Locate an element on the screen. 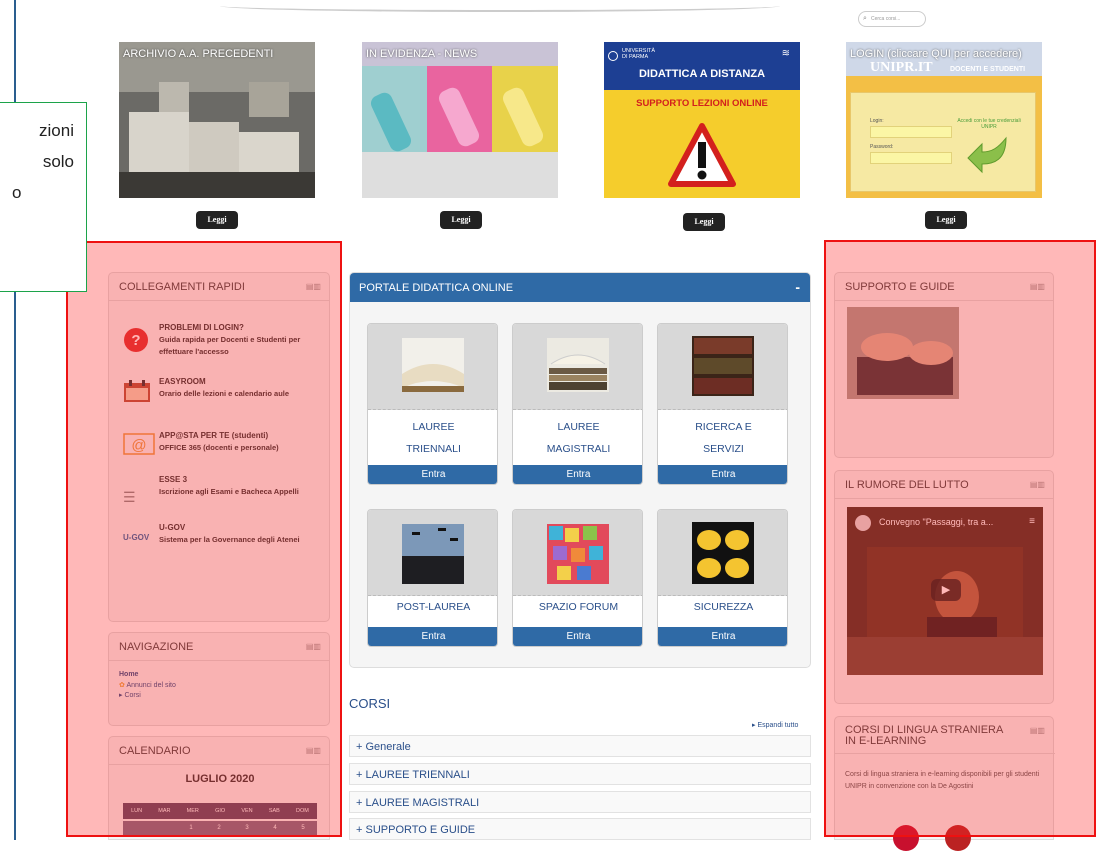  block-title: CORSI DI LINGUA STRANIERA IN E-LEARNING is located at coordinates (924, 736).